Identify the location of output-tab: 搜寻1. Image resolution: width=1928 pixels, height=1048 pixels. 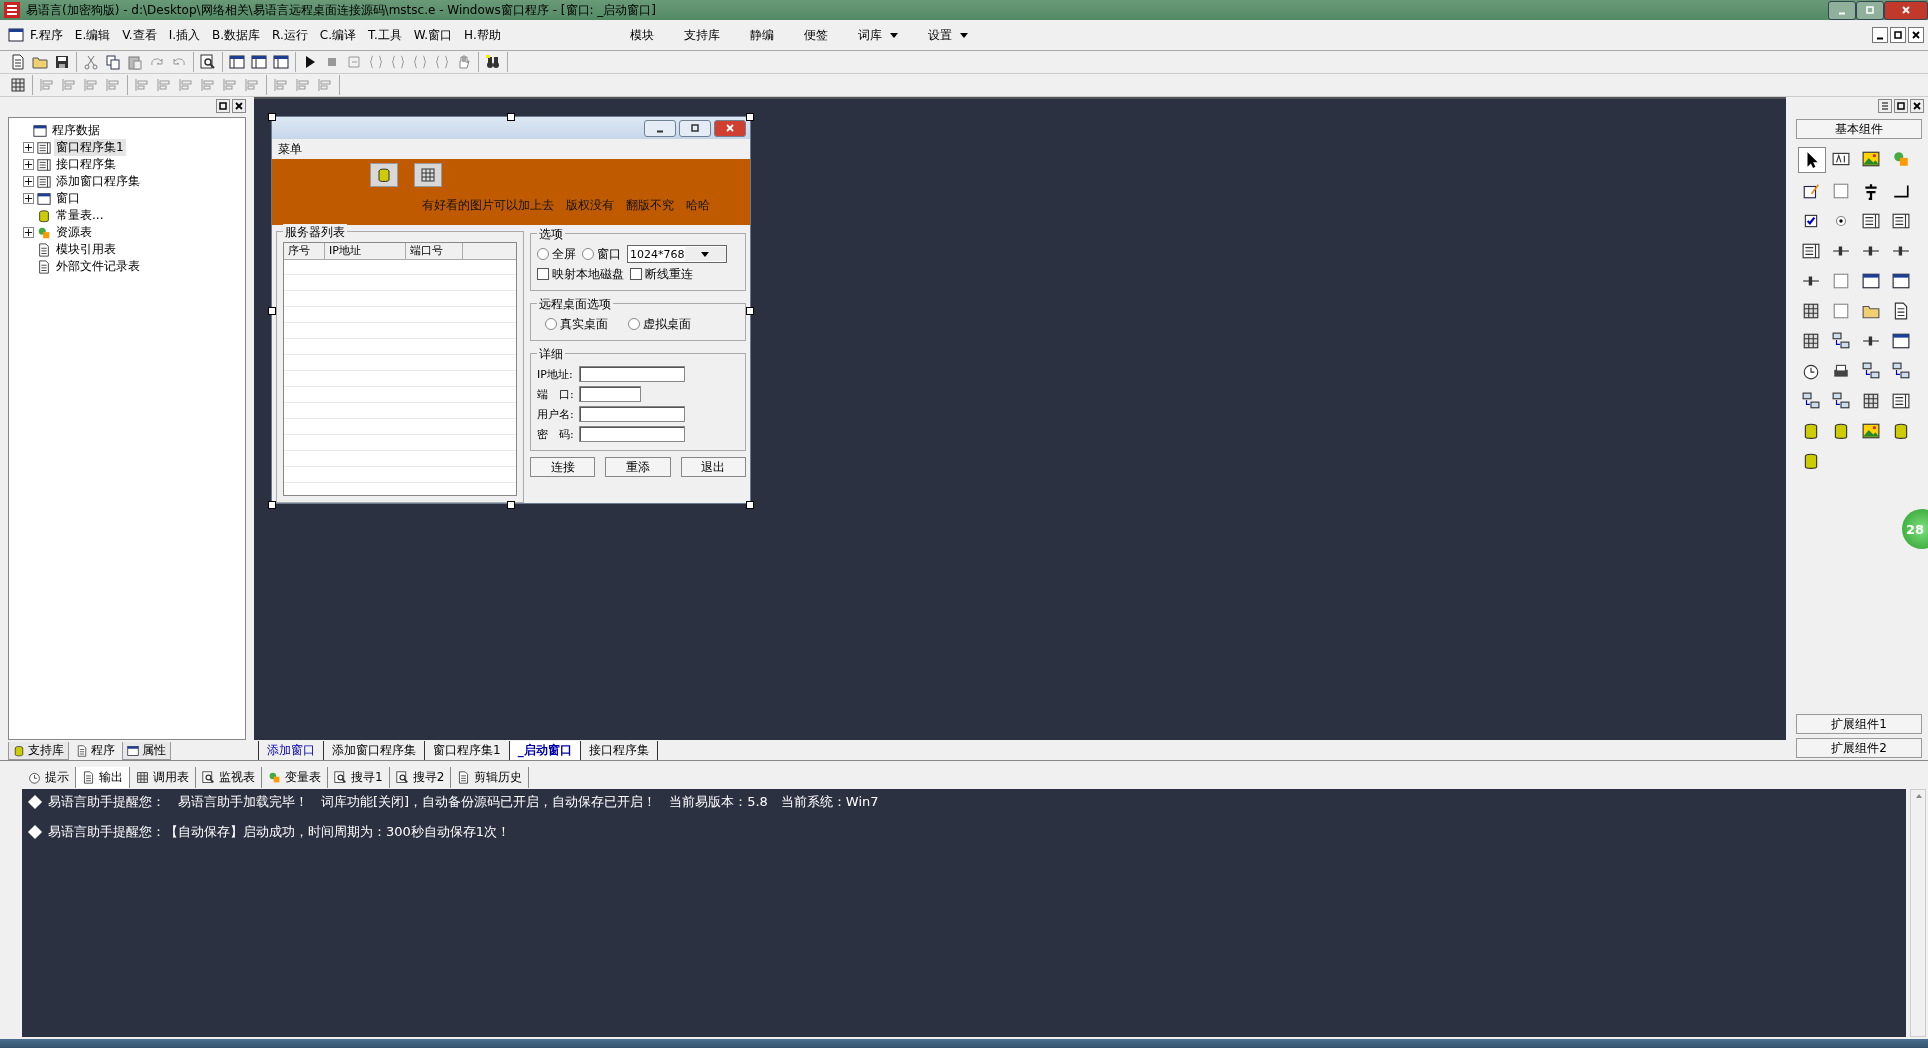
(359, 777).